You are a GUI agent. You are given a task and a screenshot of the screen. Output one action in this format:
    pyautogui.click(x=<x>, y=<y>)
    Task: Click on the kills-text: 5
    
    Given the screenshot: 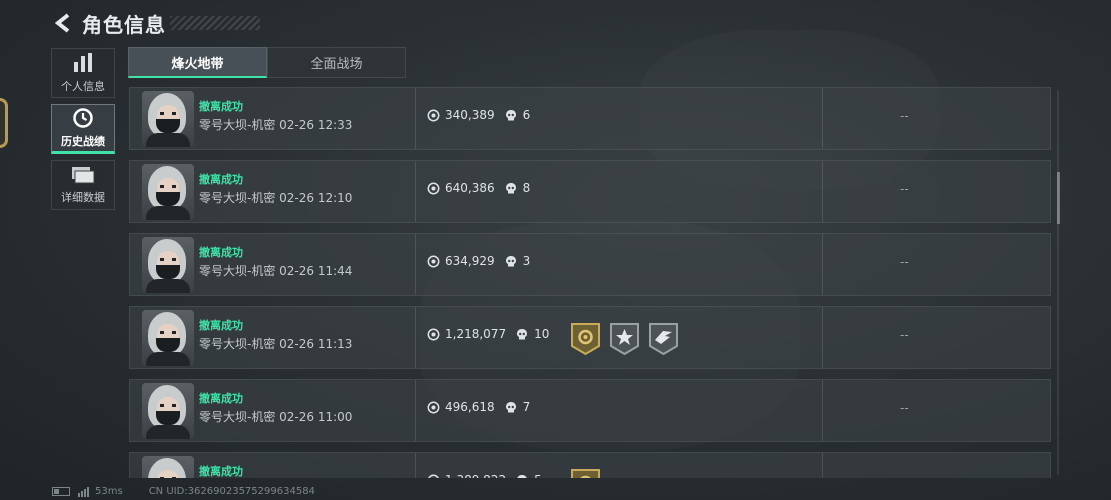 What is the action you would take?
    pyautogui.click(x=538, y=475)
    